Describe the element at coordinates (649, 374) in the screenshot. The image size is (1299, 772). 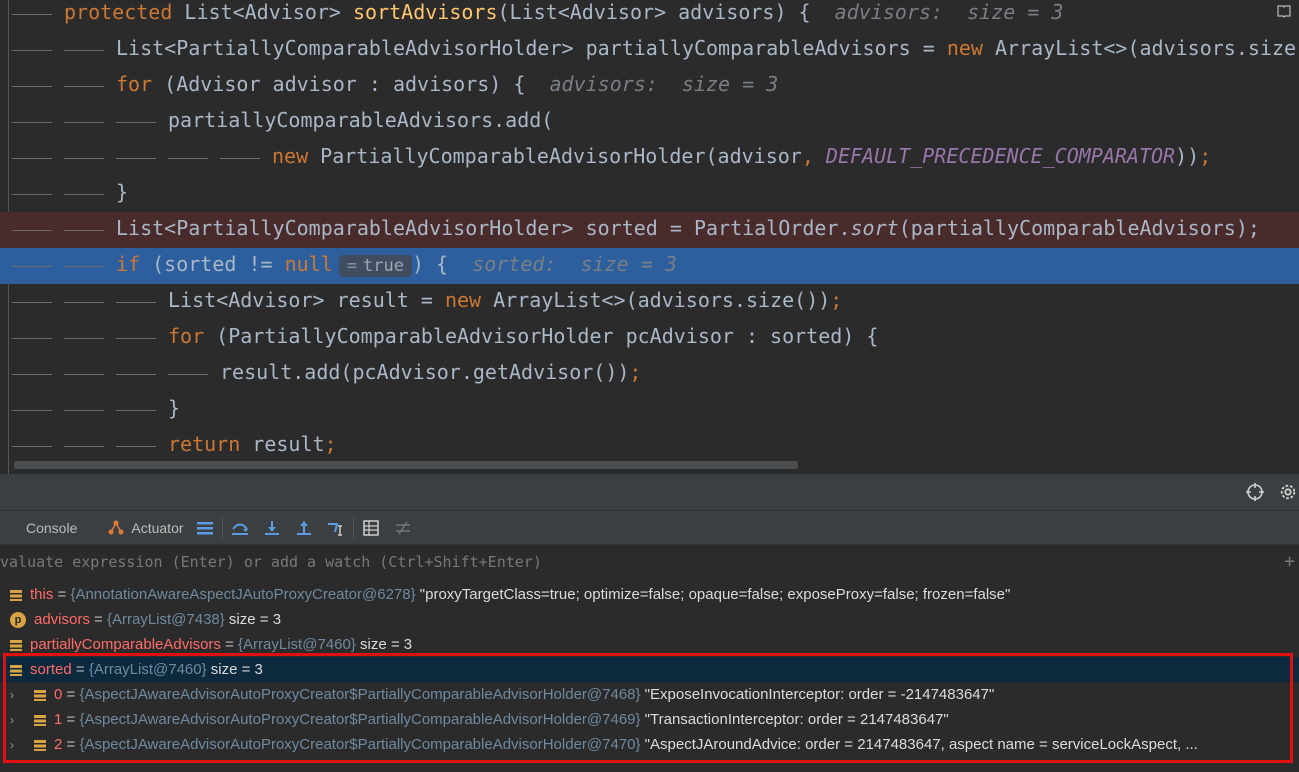
I see `code-line: result.add(pcAdvisor.getAdvisor());` at that location.